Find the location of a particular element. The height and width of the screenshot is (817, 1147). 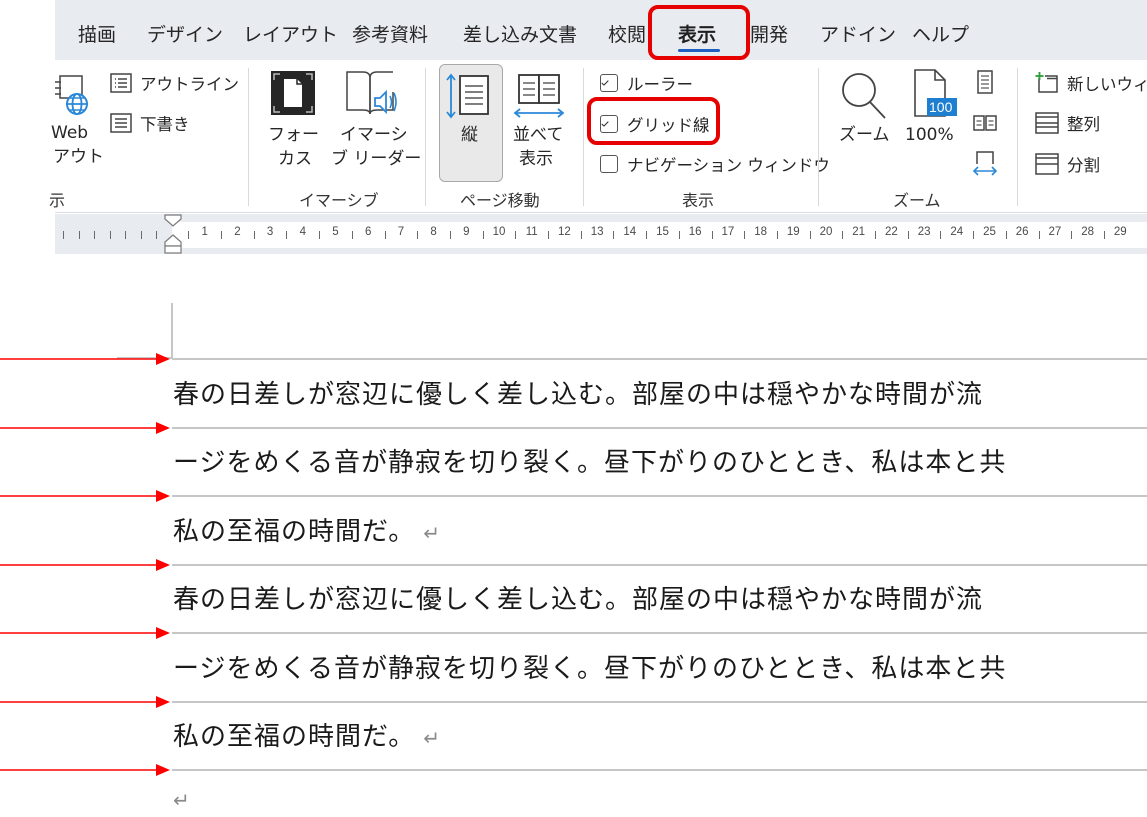

active-tab-underline is located at coordinates (699, 50).